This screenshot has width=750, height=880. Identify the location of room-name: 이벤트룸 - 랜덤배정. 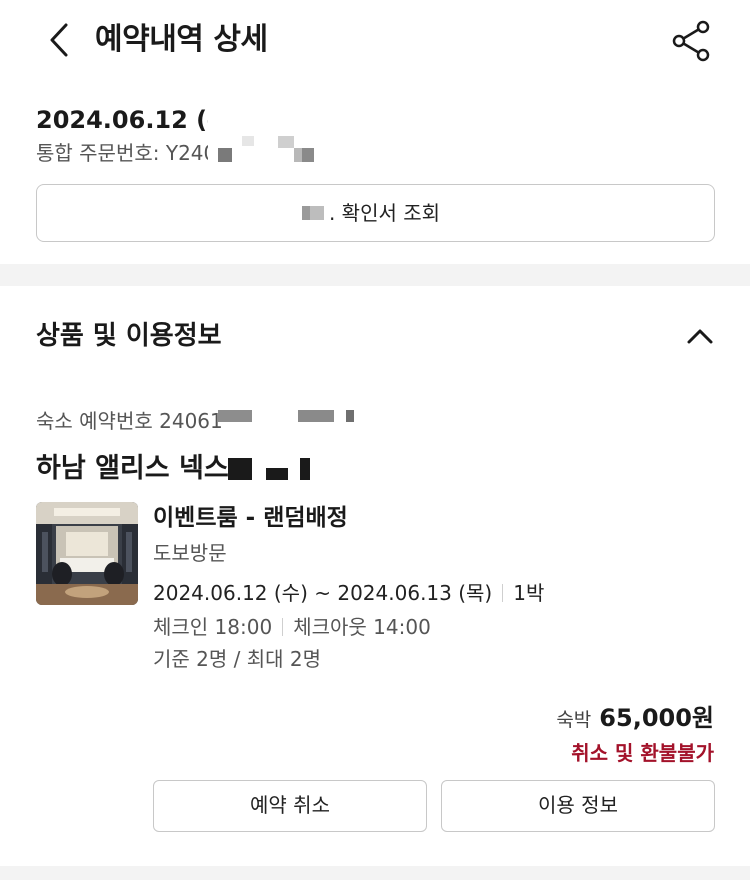
(250, 518).